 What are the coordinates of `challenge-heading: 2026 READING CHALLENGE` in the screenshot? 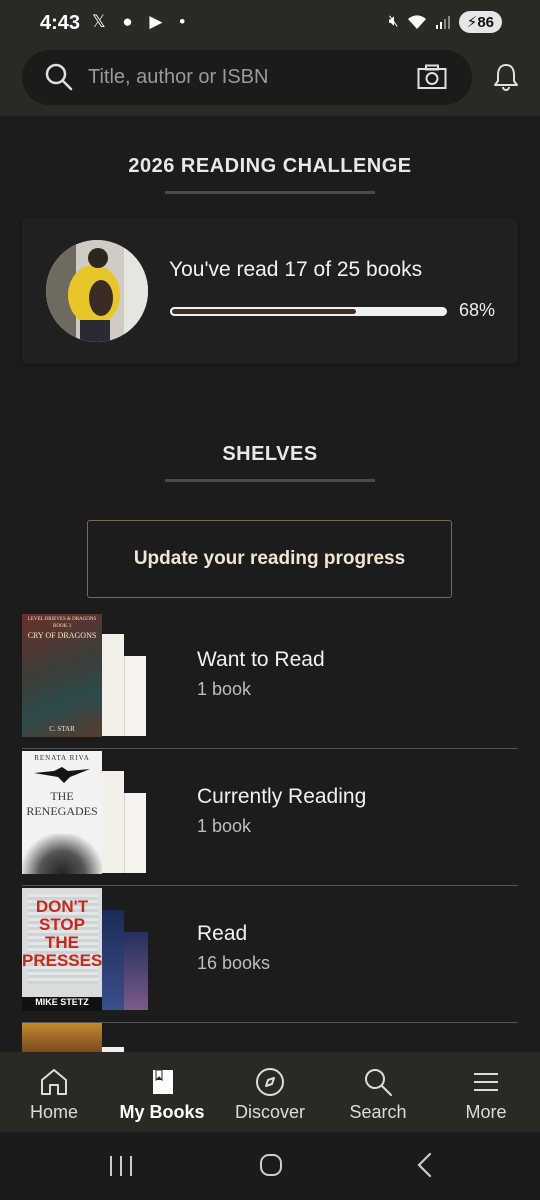 It's located at (270, 166).